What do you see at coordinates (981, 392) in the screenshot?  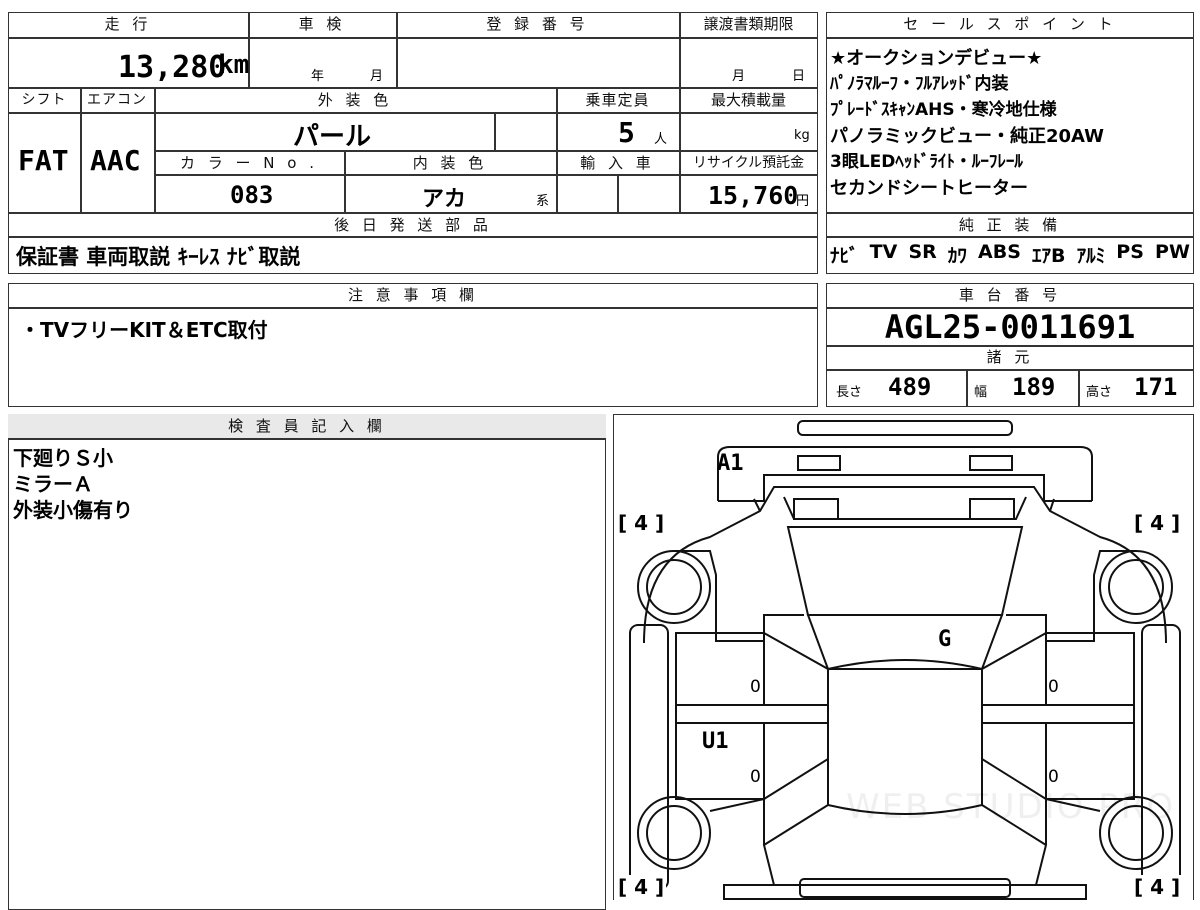 I see `width-label: 幅` at bounding box center [981, 392].